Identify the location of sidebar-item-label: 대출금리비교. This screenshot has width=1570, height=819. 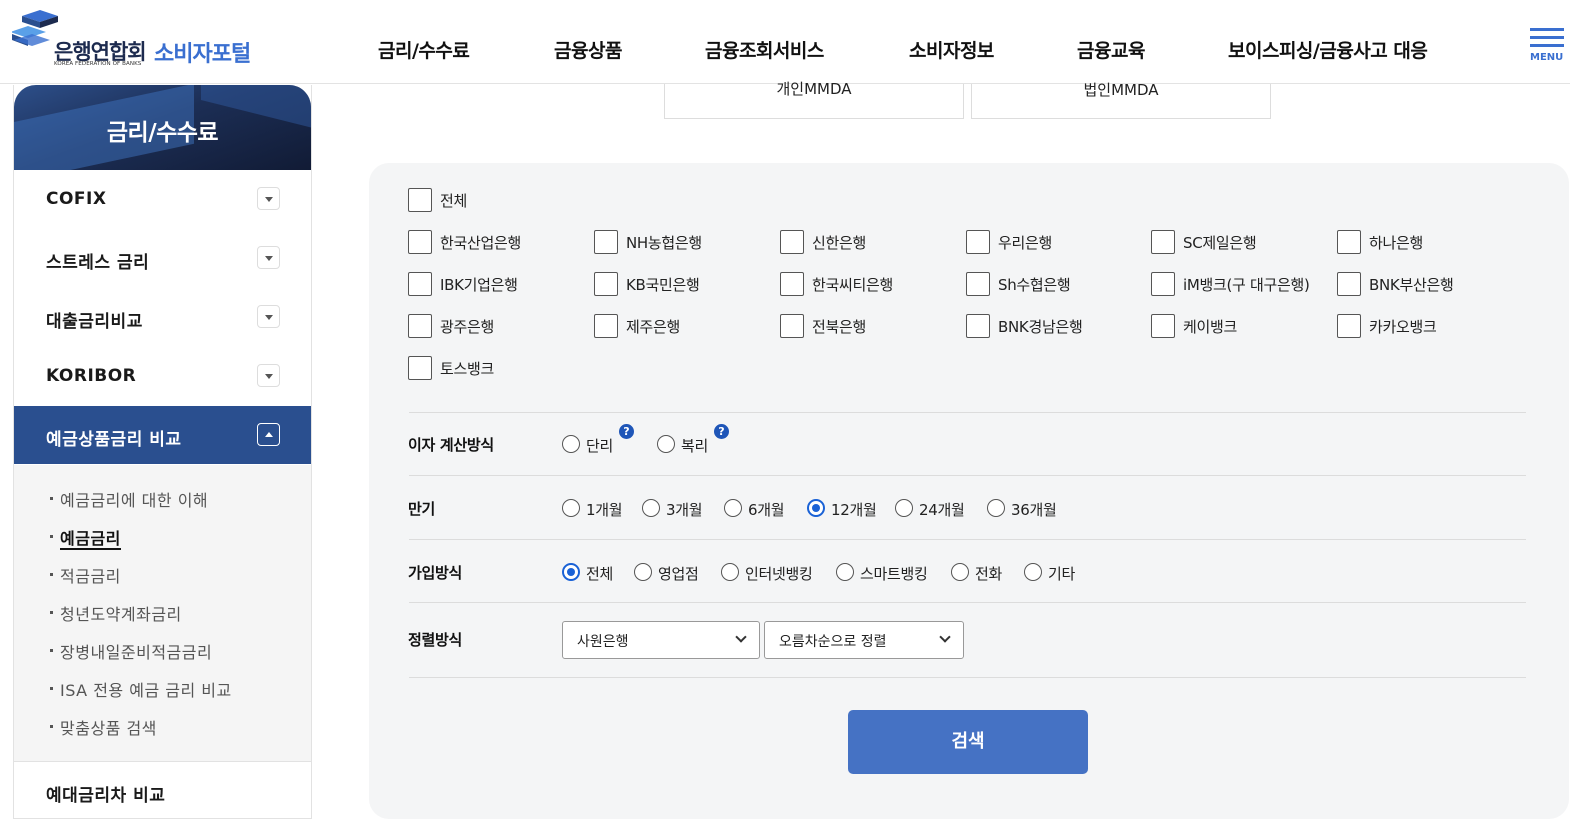
(94, 322).